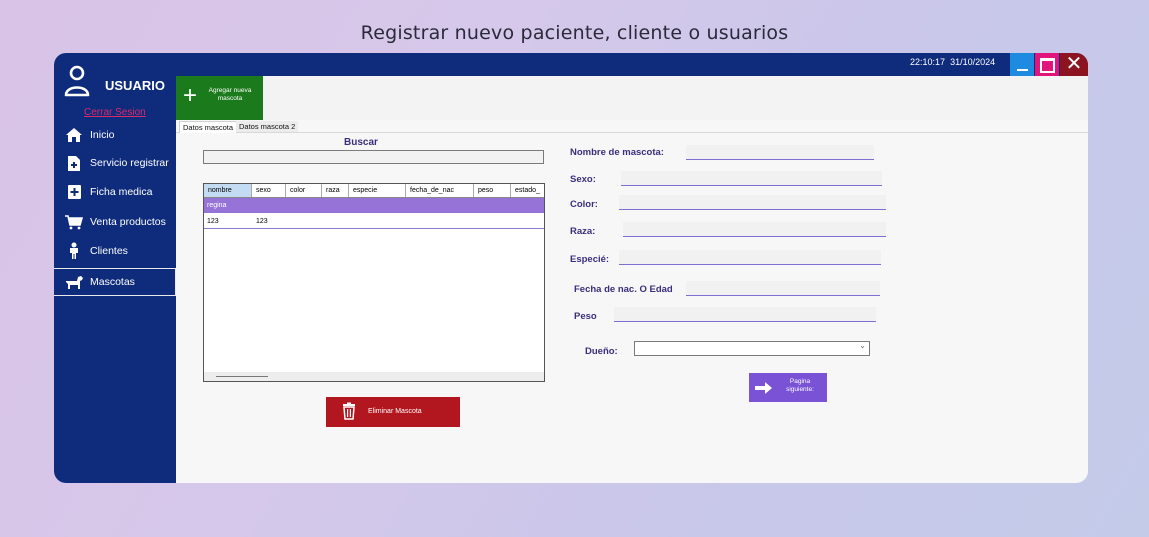 This screenshot has width=1149, height=537. Describe the element at coordinates (617, 152) in the screenshot. I see `nombre-label: Nombre de mascota:` at that location.